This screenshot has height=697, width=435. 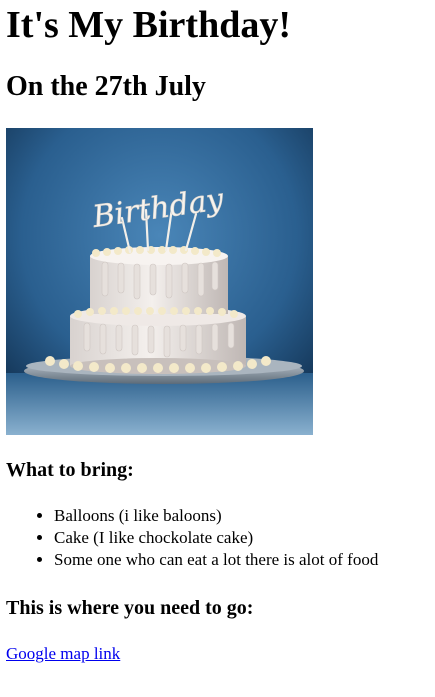 I want to click on date-heading: On the 27th July, so click(x=106, y=86).